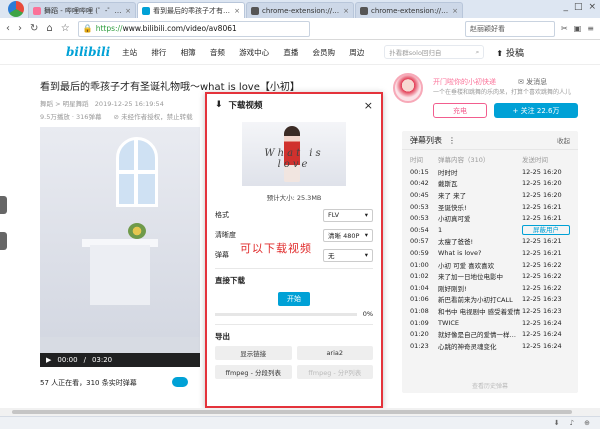 The image size is (600, 429). What do you see at coordinates (292, 412) in the screenshot?
I see `scrollbar-thumb` at bounding box center [292, 412].